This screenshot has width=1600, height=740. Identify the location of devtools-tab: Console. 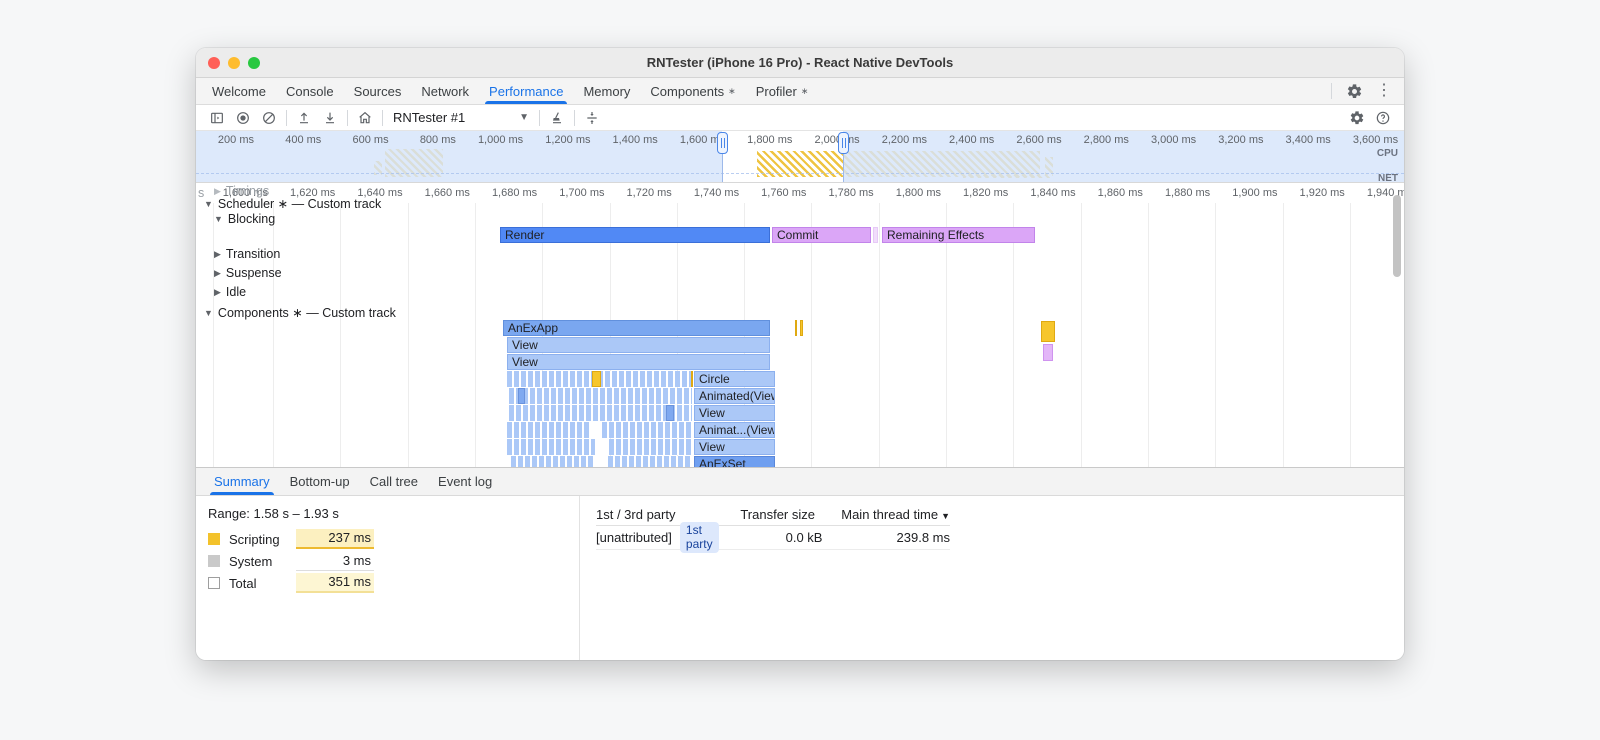
(310, 91).